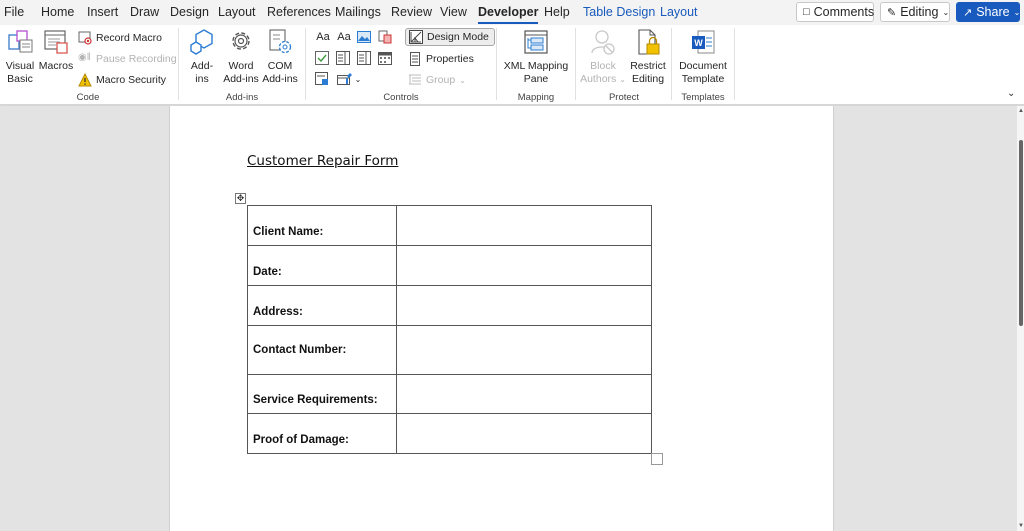  Describe the element at coordinates (557, 12) in the screenshot. I see `tab-help: Help` at that location.